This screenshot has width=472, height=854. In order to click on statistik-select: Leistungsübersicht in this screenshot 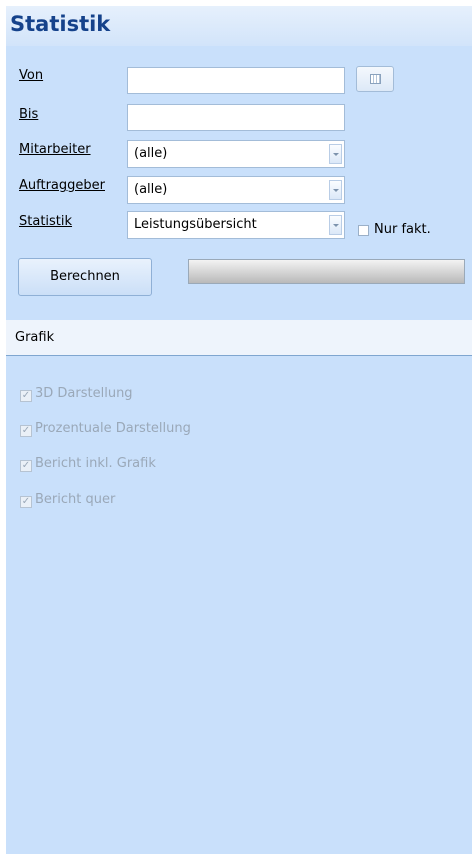, I will do `click(236, 225)`.